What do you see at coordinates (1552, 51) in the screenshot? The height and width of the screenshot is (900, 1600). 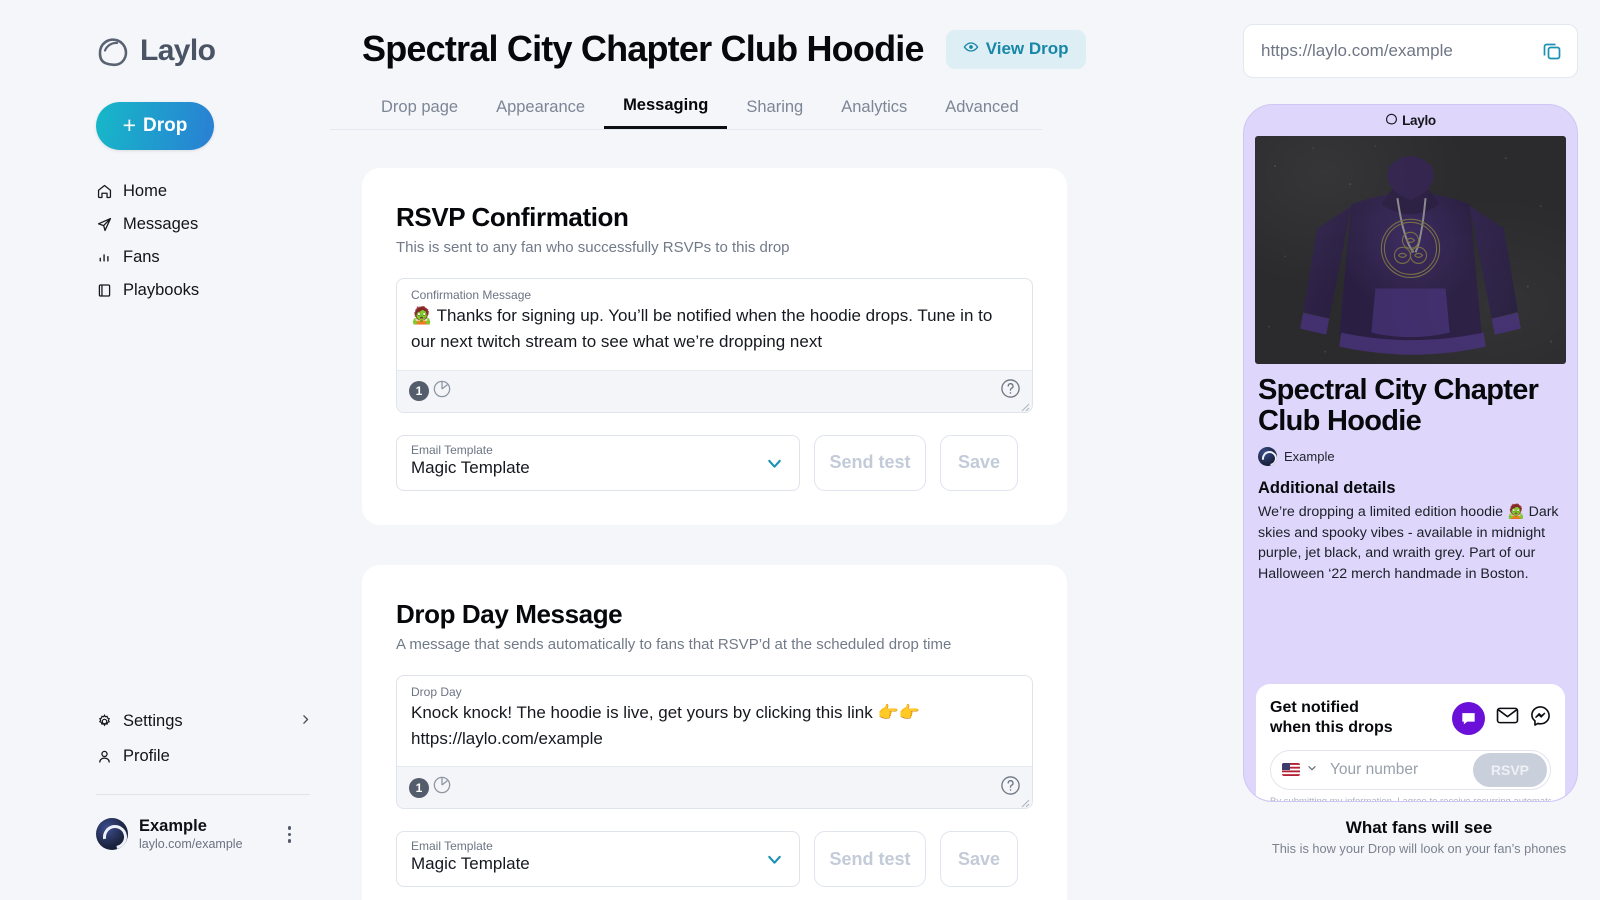 I see `copy-icon` at bounding box center [1552, 51].